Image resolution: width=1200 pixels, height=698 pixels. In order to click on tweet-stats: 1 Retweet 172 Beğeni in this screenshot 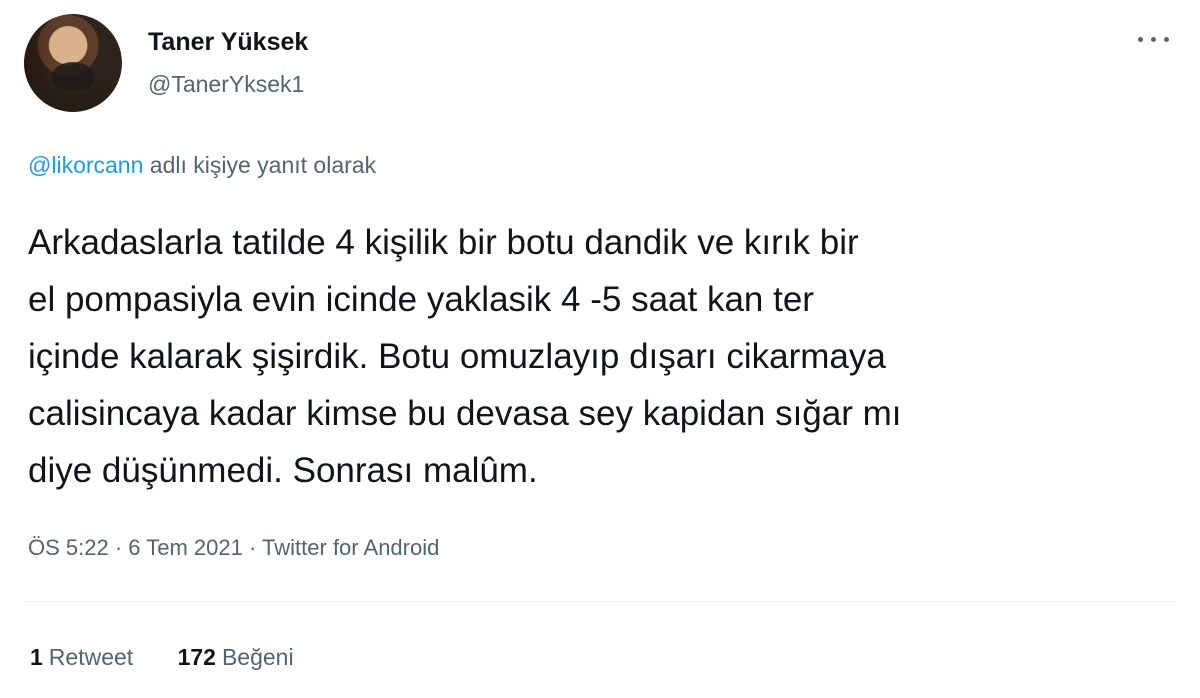, I will do `click(181, 657)`.